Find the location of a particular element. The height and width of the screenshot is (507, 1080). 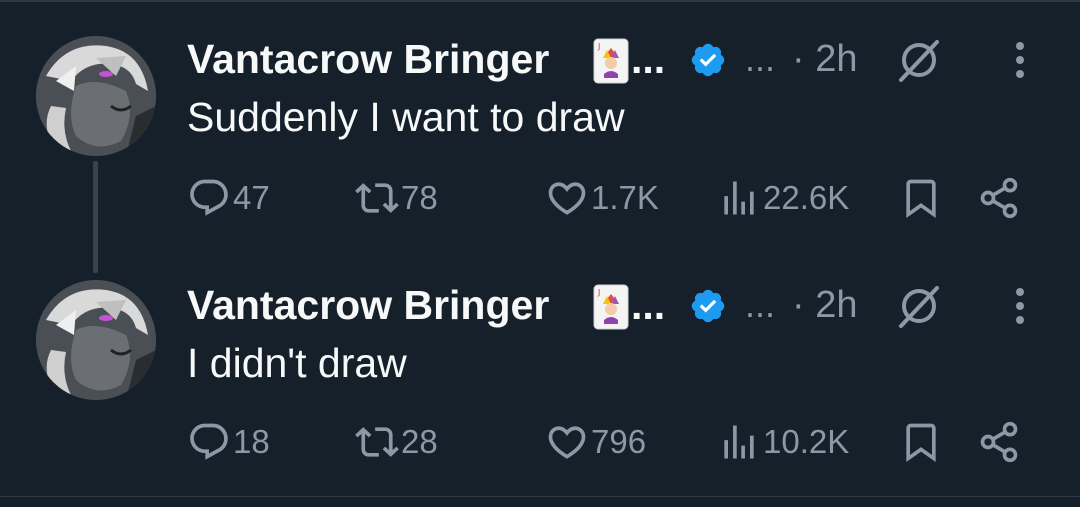

repost-button: 28 is located at coordinates (396, 442).